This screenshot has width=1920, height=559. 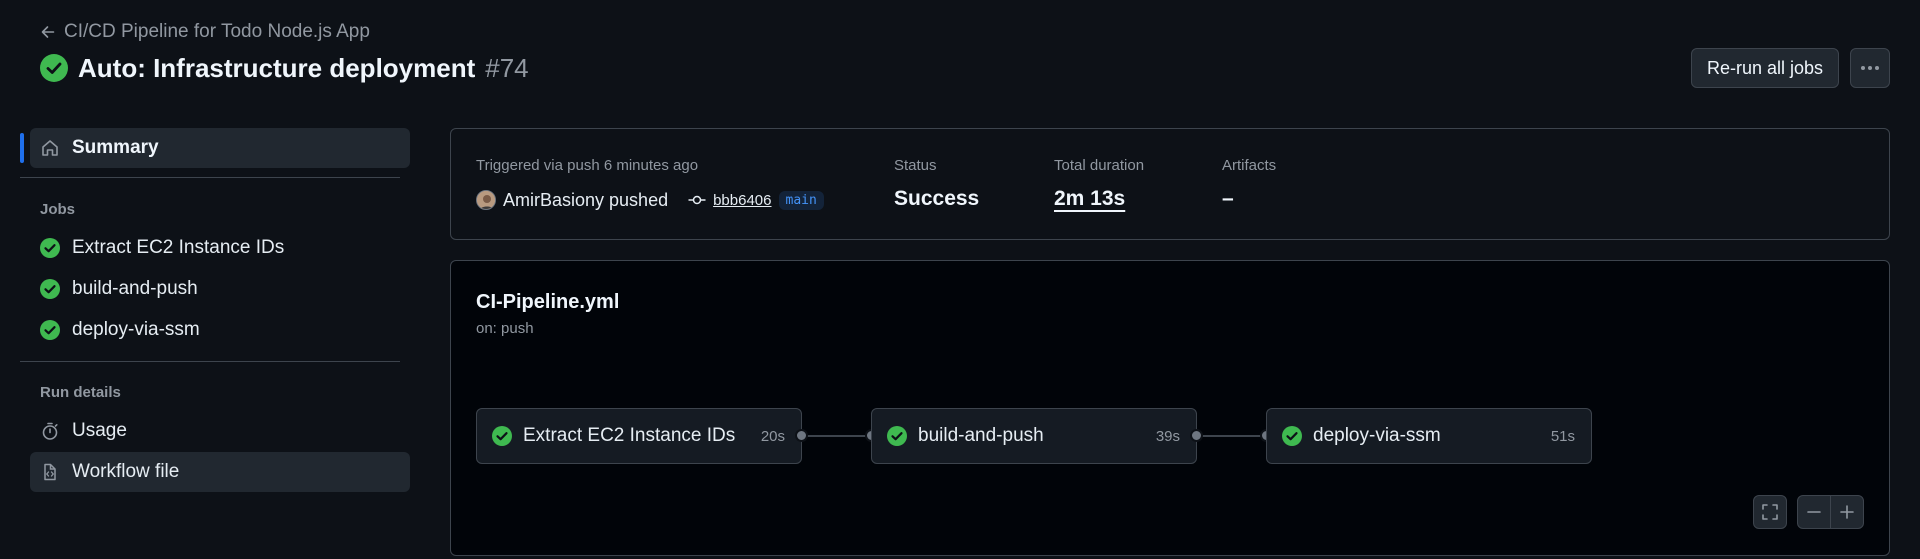 I want to click on zoom-in-button, so click(x=1847, y=512).